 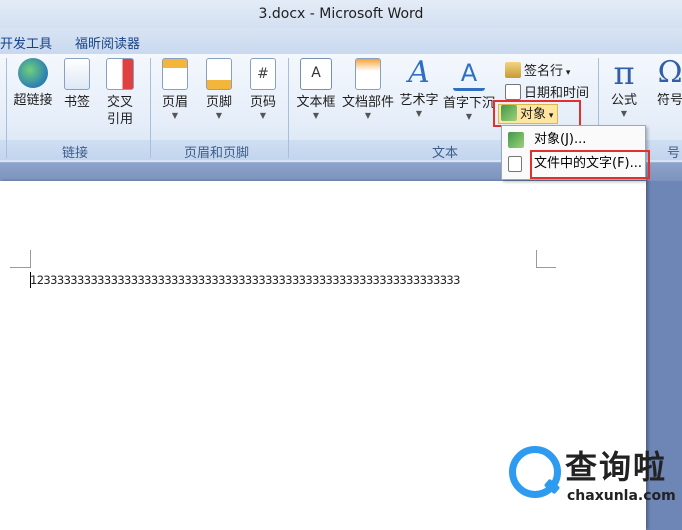 What do you see at coordinates (120, 74) in the screenshot?
I see `cross-reference-icon` at bounding box center [120, 74].